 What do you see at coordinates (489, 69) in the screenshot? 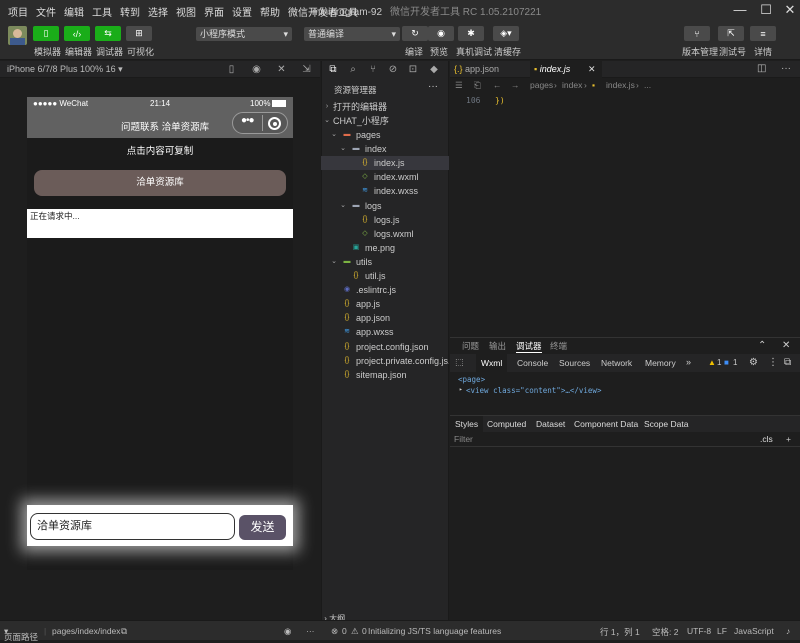
I see `tab-app-json: {.} app.json` at bounding box center [489, 69].